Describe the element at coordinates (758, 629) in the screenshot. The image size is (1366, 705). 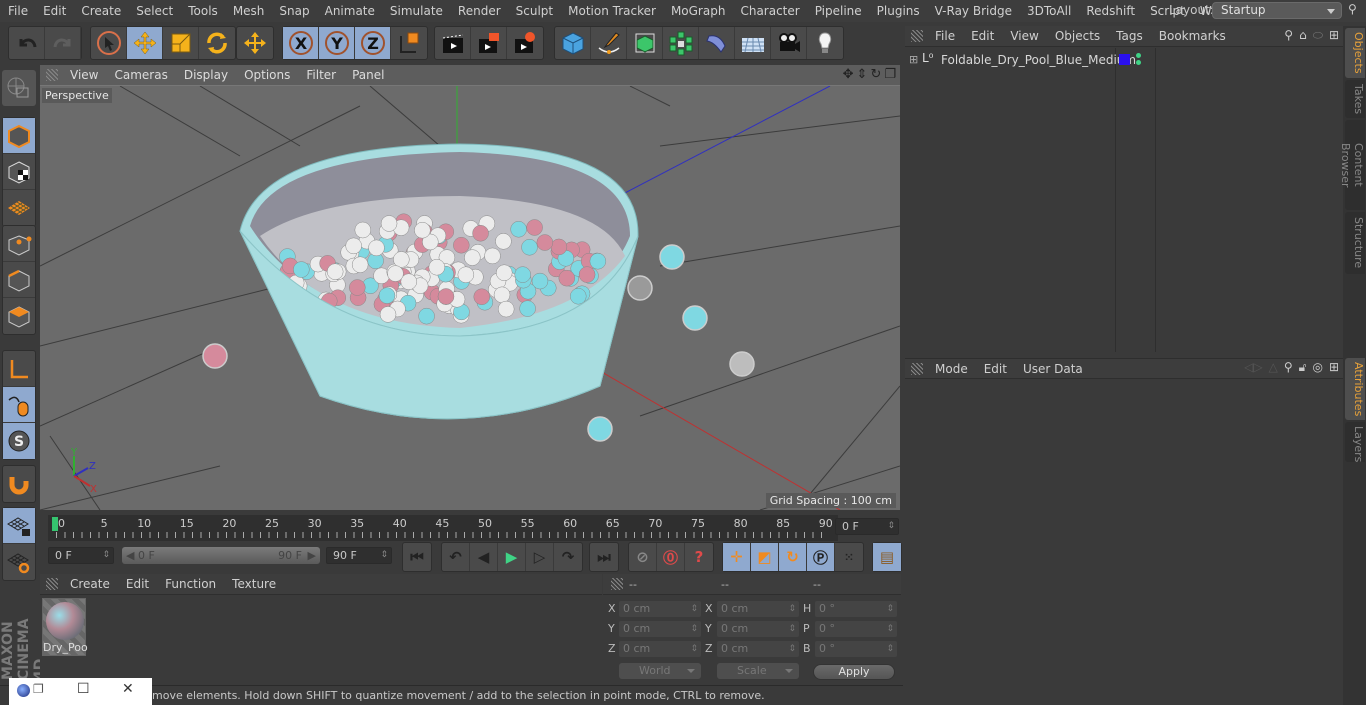
I see `size-y-field: 0 cm` at that location.